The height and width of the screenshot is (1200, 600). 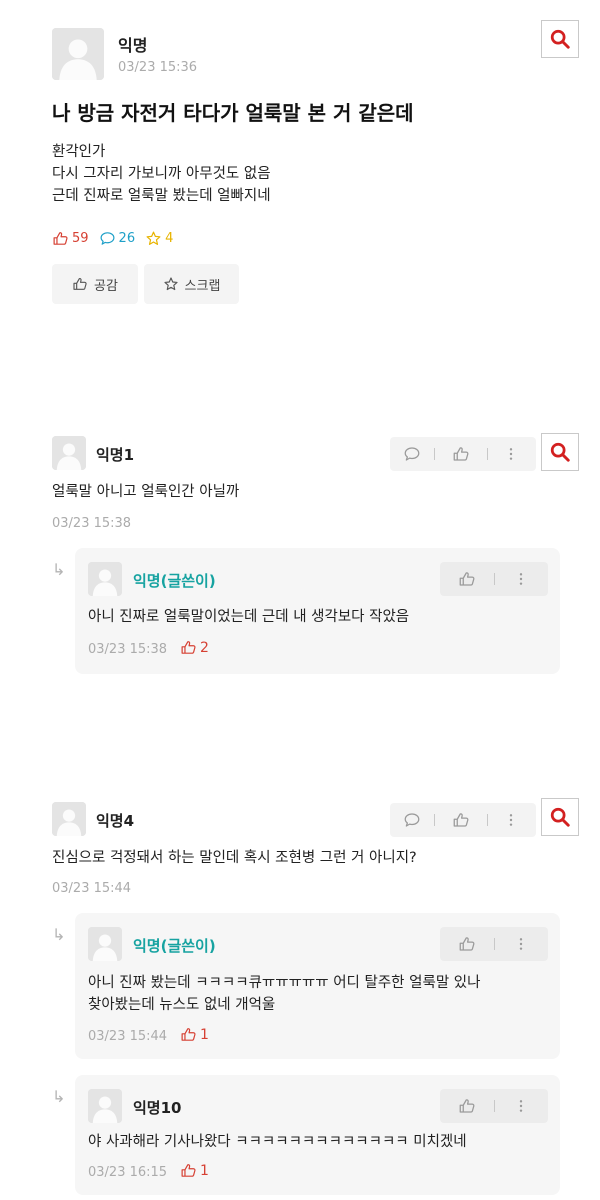 What do you see at coordinates (284, 983) in the screenshot?
I see `reply-text-line-1: 아니 진짜 봤는데 ㅋㅋㅋㅋ큐ㅠㅠㅠㅠㅠ 어디 탈주한 얼룩말 있나` at bounding box center [284, 983].